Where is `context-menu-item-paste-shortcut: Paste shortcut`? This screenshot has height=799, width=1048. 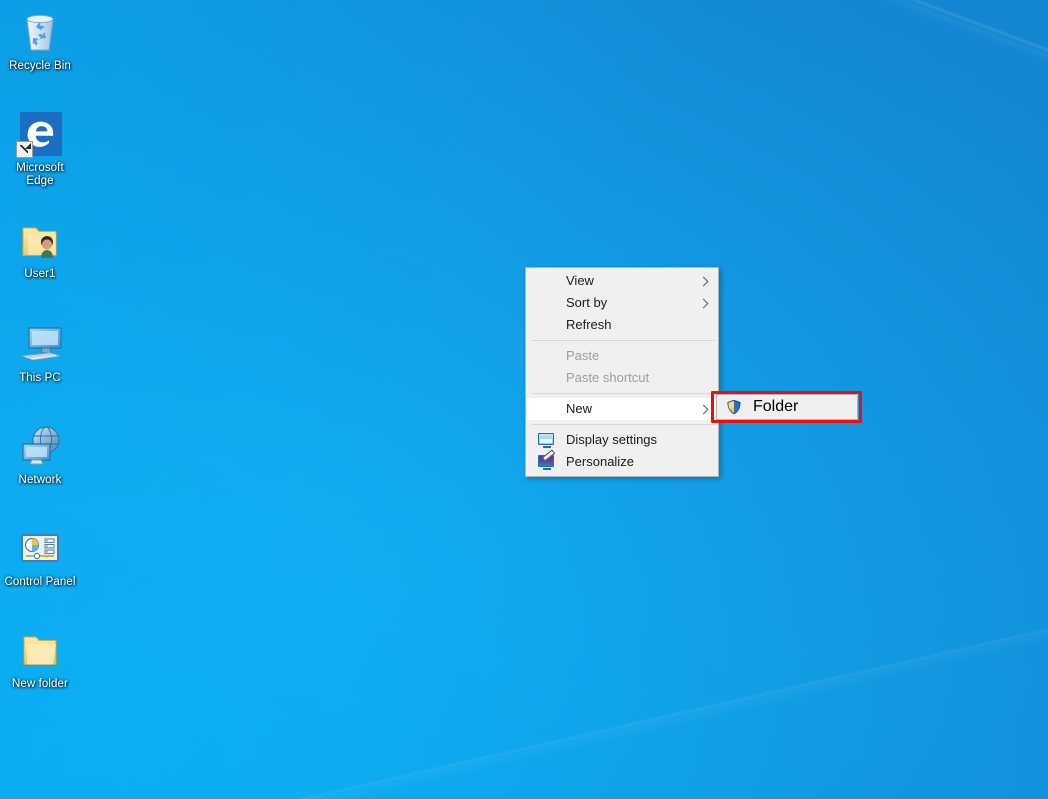
context-menu-item-paste-shortcut: Paste shortcut is located at coordinates (622, 378).